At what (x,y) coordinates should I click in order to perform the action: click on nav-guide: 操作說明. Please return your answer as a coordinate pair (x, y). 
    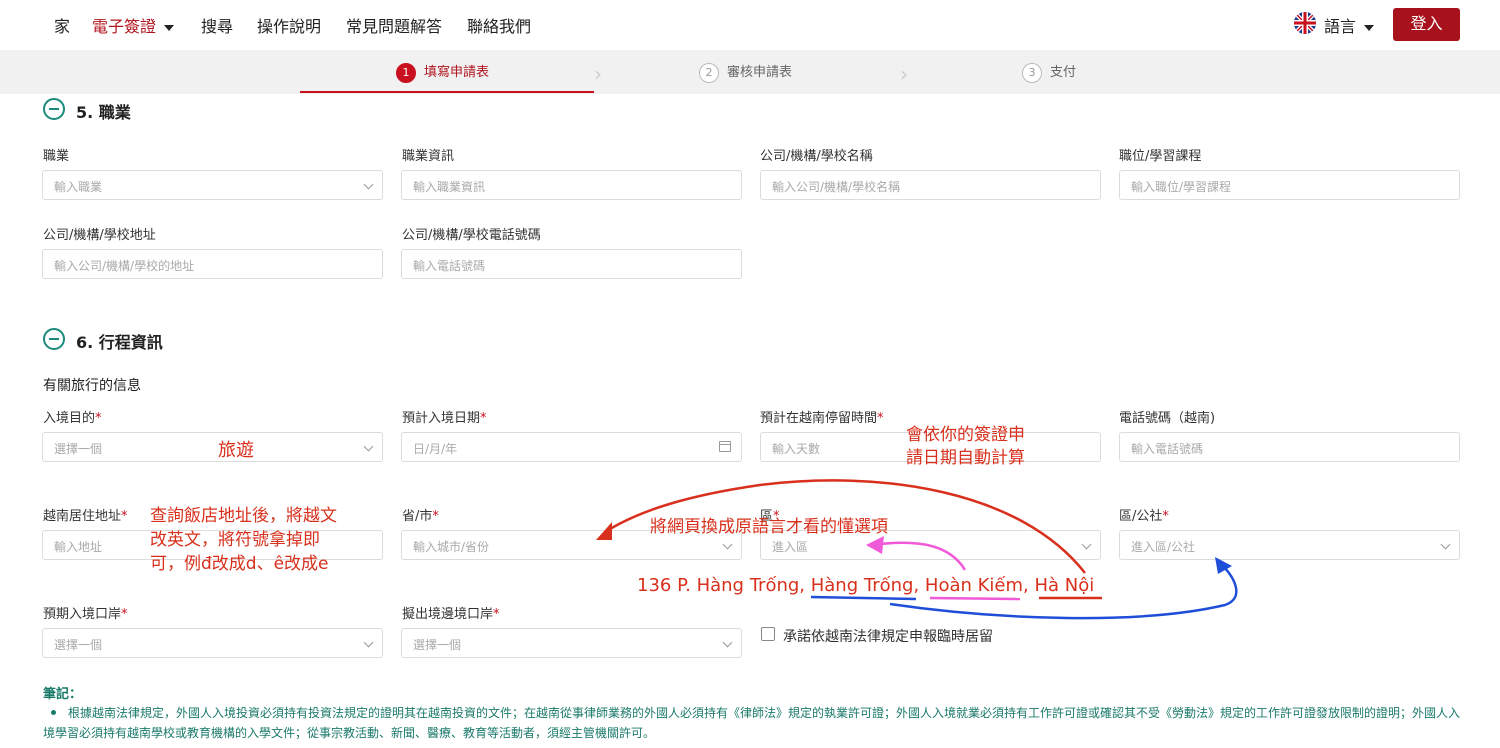
    Looking at the image, I should click on (289, 25).